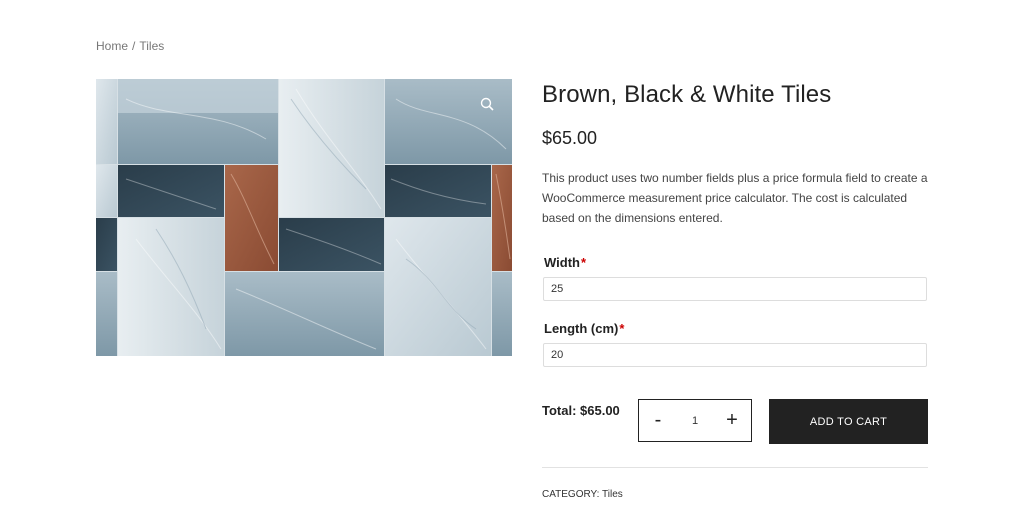  I want to click on breadcrumb: Home / Tiles, so click(130, 46).